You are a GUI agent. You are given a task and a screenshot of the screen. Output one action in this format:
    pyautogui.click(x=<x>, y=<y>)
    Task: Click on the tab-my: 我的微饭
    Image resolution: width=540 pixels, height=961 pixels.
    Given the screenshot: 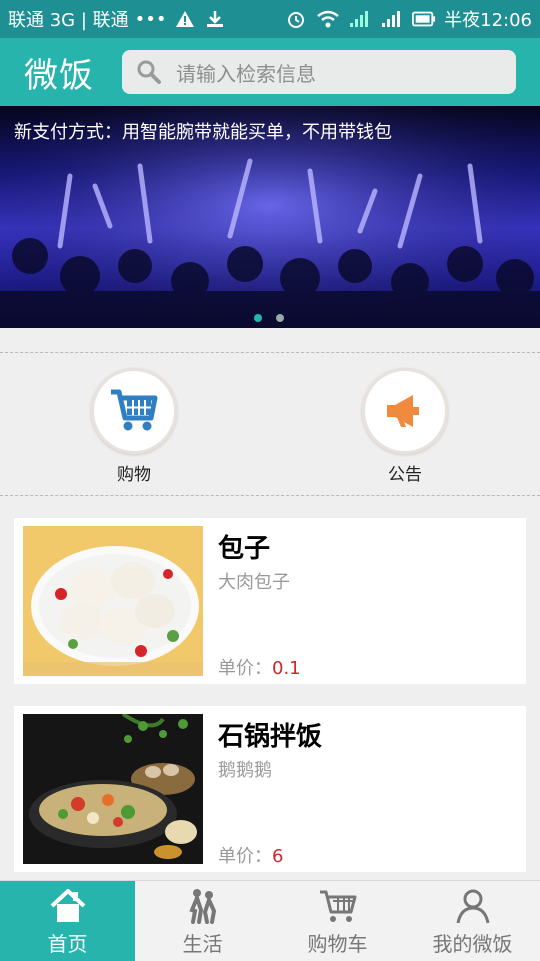 What is the action you would take?
    pyautogui.click(x=472, y=921)
    